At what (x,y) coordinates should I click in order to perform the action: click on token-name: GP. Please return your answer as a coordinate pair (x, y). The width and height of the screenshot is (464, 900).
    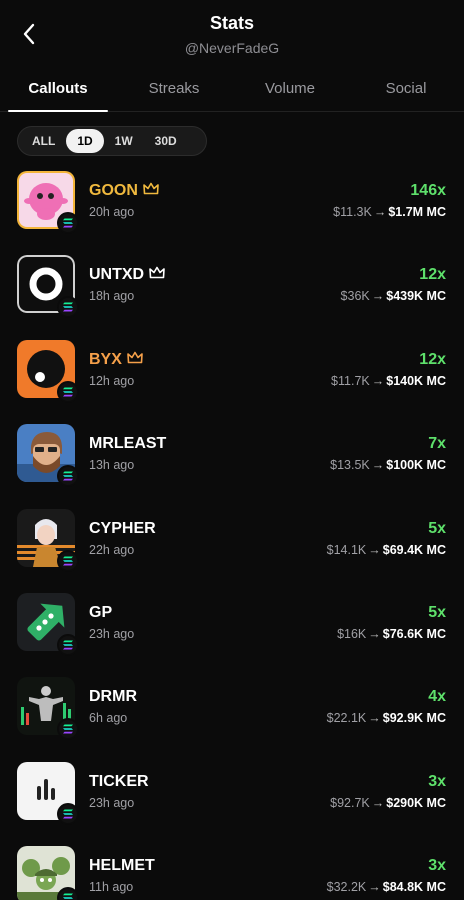
    Looking at the image, I should click on (101, 612).